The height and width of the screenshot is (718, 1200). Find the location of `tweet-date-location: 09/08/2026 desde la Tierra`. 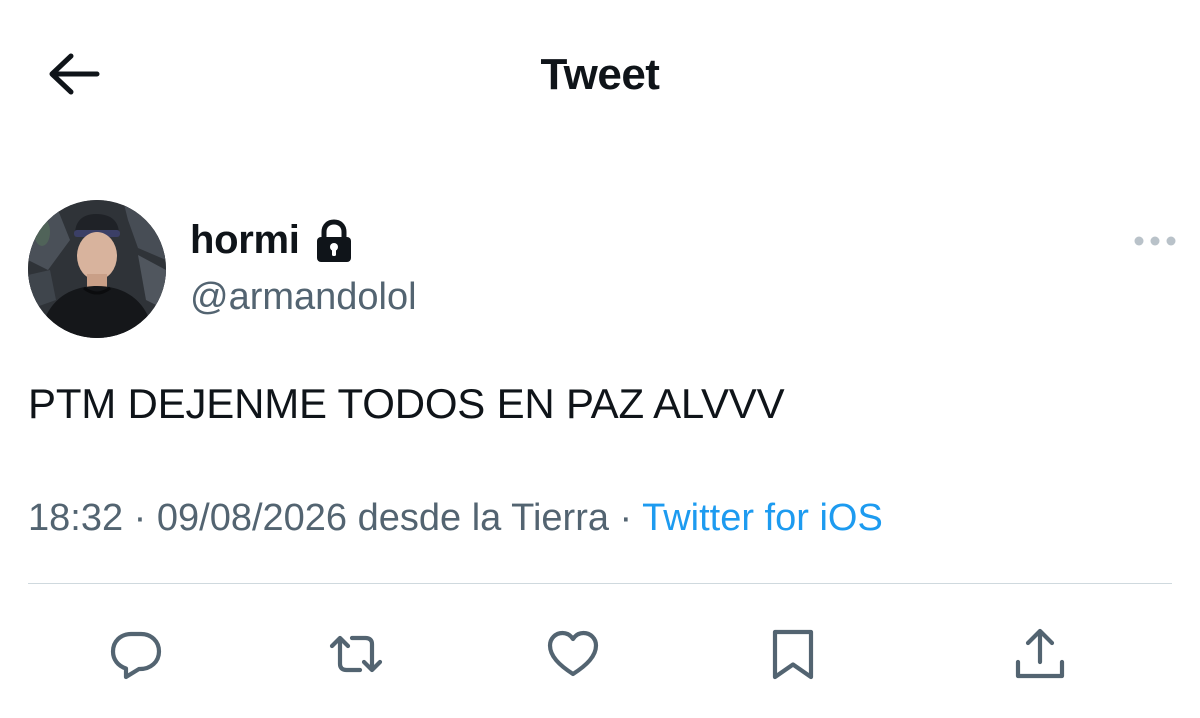

tweet-date-location: 09/08/2026 desde la Tierra is located at coordinates (382, 518).